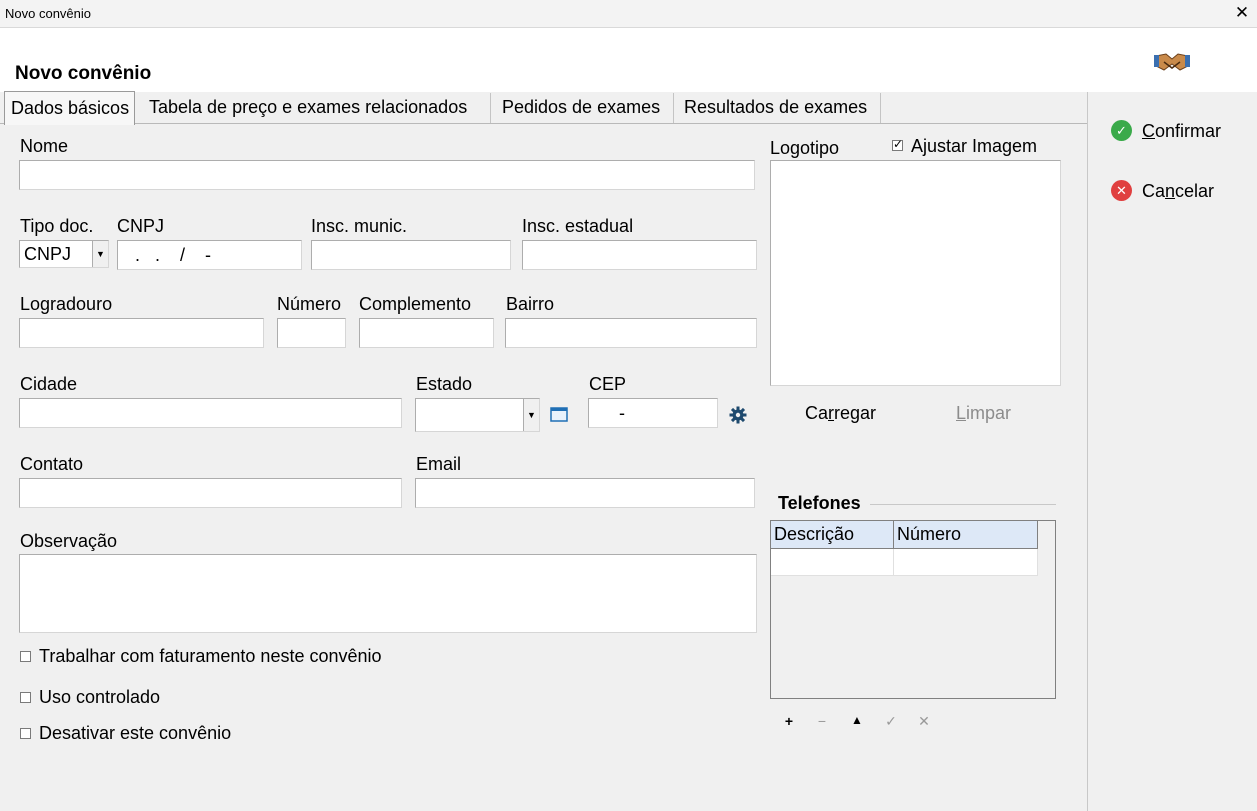  I want to click on move-up-icon: ▲, so click(857, 720).